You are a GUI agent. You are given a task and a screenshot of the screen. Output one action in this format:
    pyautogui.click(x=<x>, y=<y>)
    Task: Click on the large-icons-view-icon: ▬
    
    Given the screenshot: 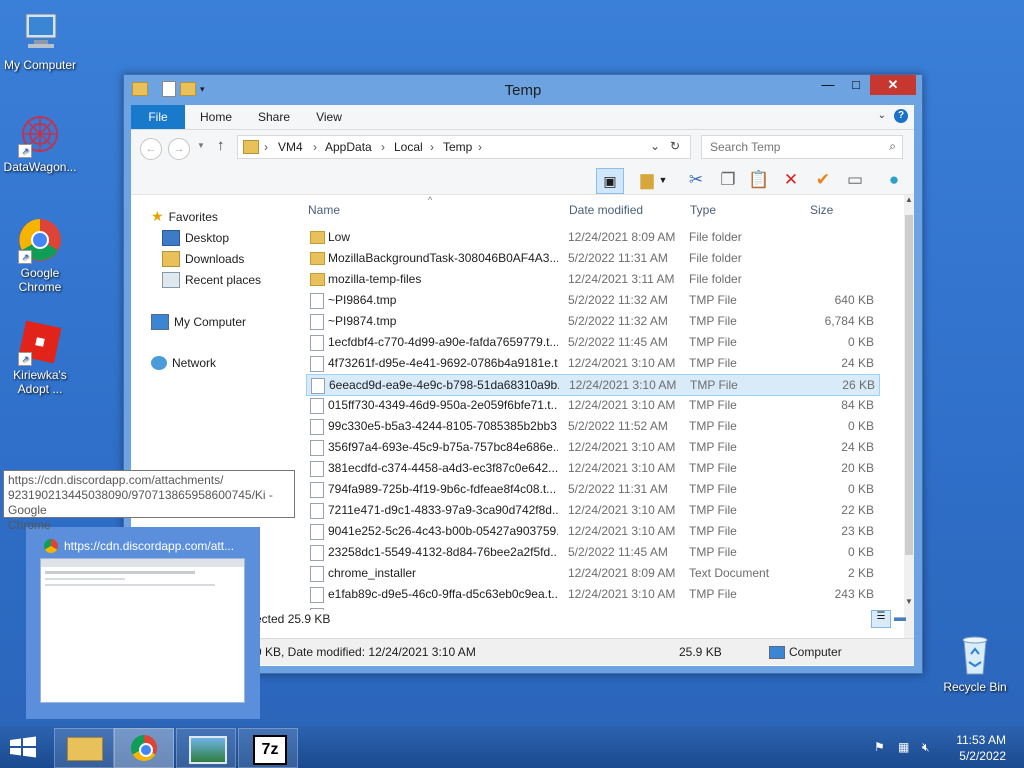 What is the action you would take?
    pyautogui.click(x=900, y=617)
    